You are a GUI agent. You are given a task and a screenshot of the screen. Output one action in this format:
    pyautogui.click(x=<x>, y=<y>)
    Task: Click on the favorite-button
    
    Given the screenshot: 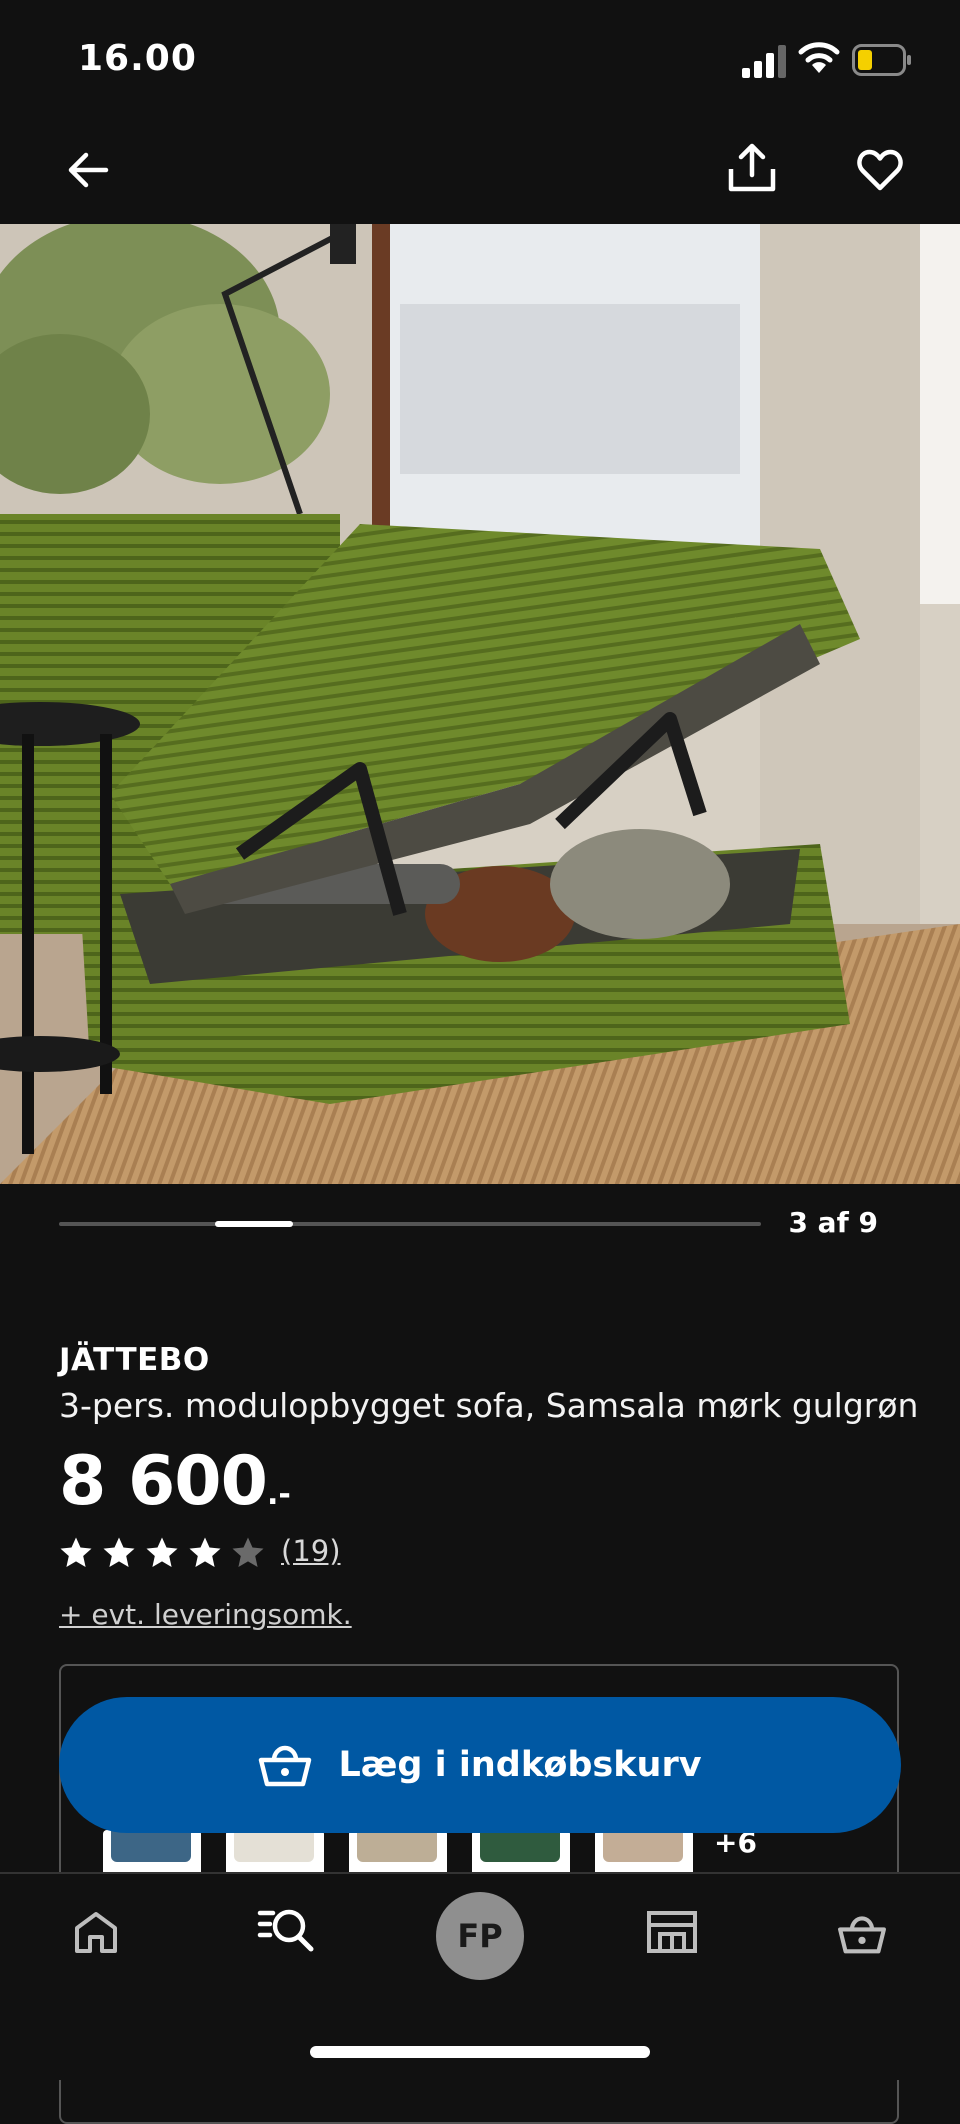 What is the action you would take?
    pyautogui.click(x=880, y=170)
    